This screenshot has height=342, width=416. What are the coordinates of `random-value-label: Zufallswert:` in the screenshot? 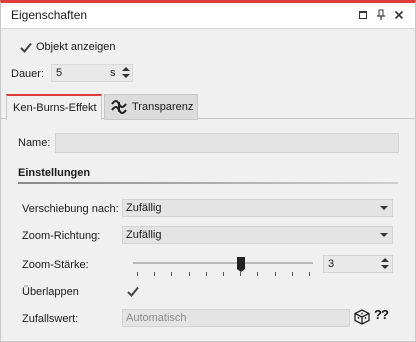 It's located at (50, 319).